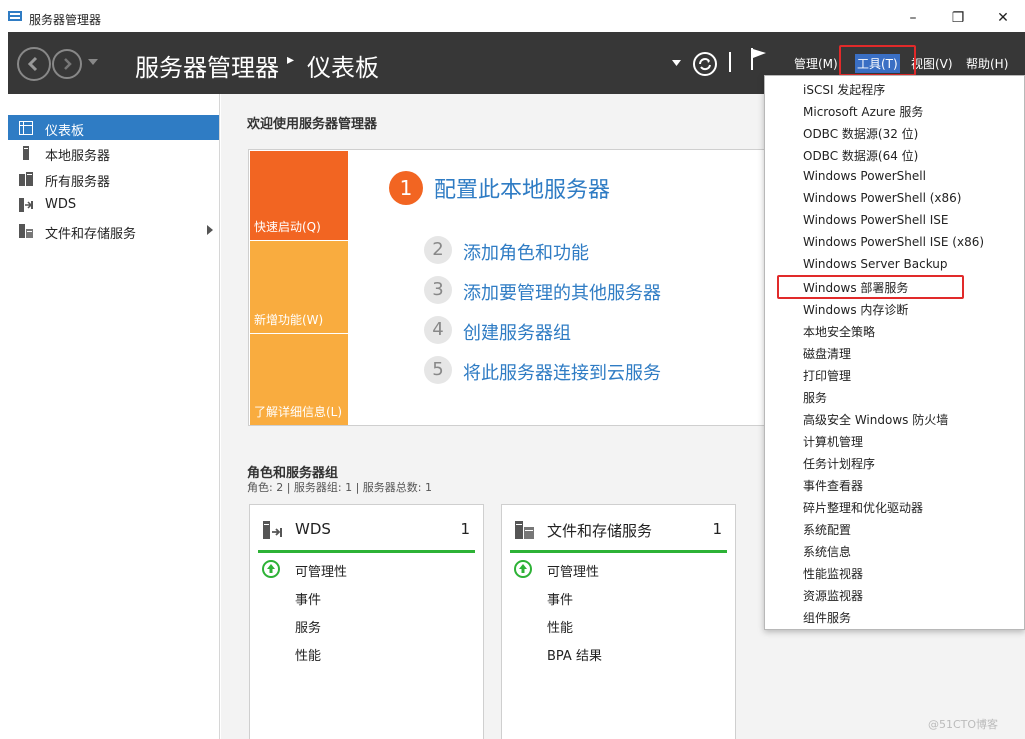  I want to click on tools-menu-item-services: 服务, so click(815, 397).